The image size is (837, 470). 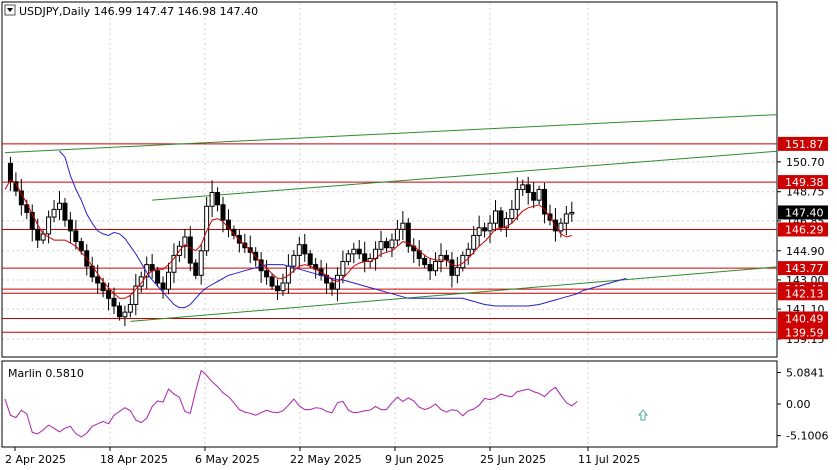 I want to click on date-label: 25 Jun 2025, so click(x=513, y=459).